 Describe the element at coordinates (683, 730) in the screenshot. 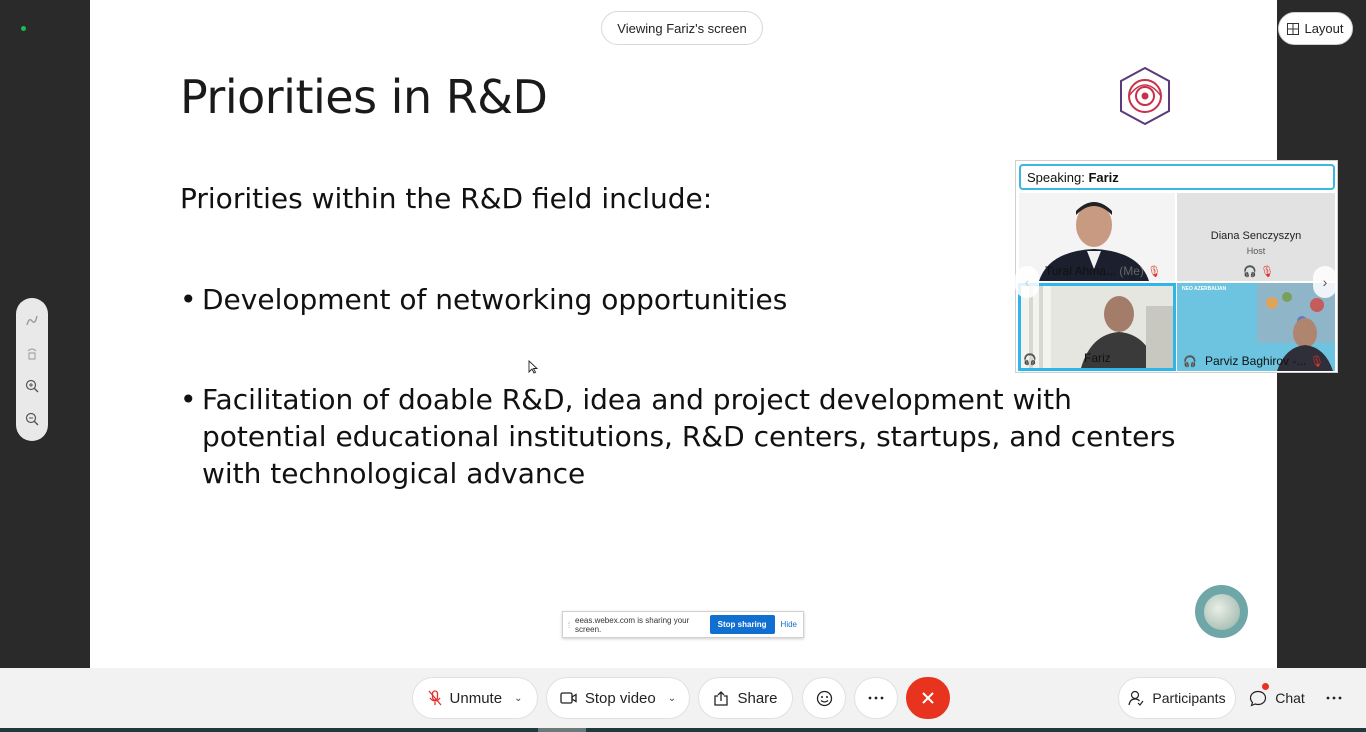

I see `taskbar-strip` at that location.